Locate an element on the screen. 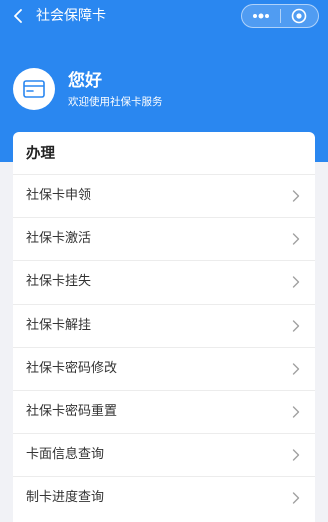 Image resolution: width=328 pixels, height=522 pixels. back-button is located at coordinates (18, 16).